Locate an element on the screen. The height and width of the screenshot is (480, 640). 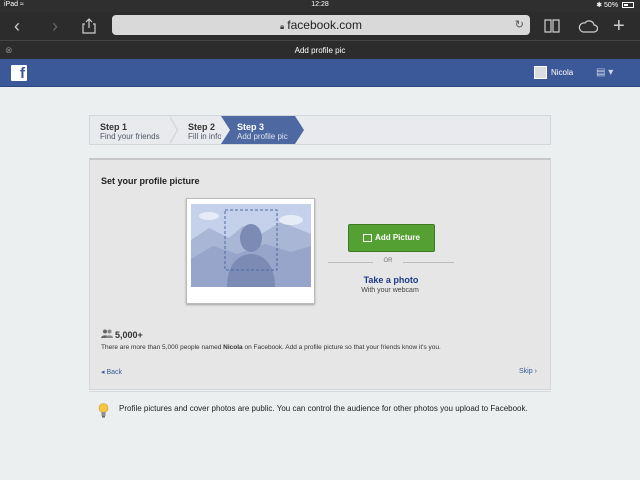
browser-toolbar: ‹ › 🔒︎ facebook.com ↻ + is located at coordinates (320, 26).